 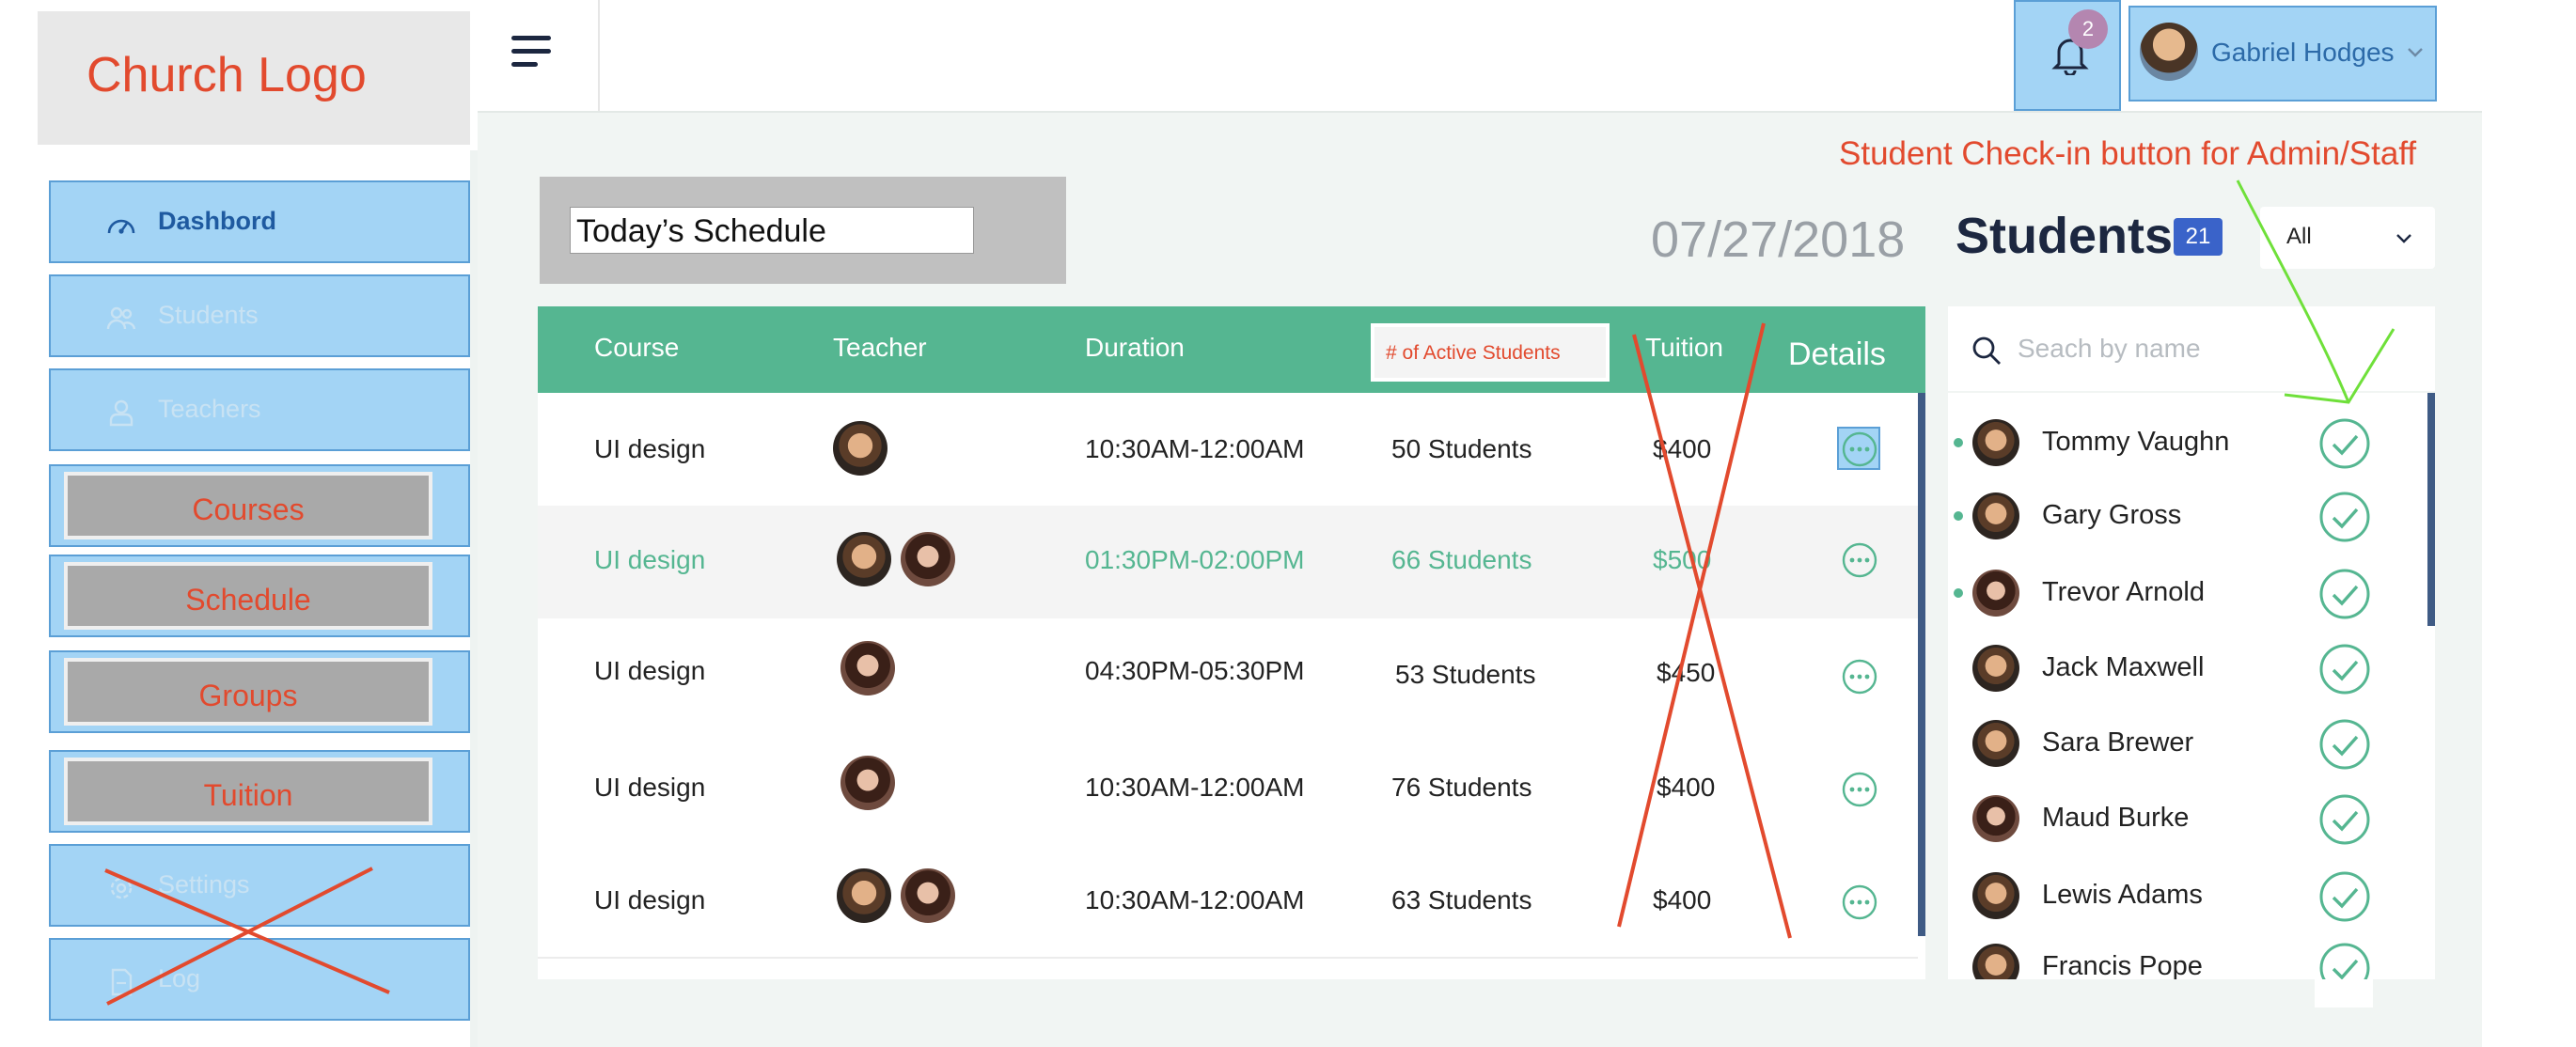 I want to click on sidebar-item-label: Courses, so click(x=249, y=509).